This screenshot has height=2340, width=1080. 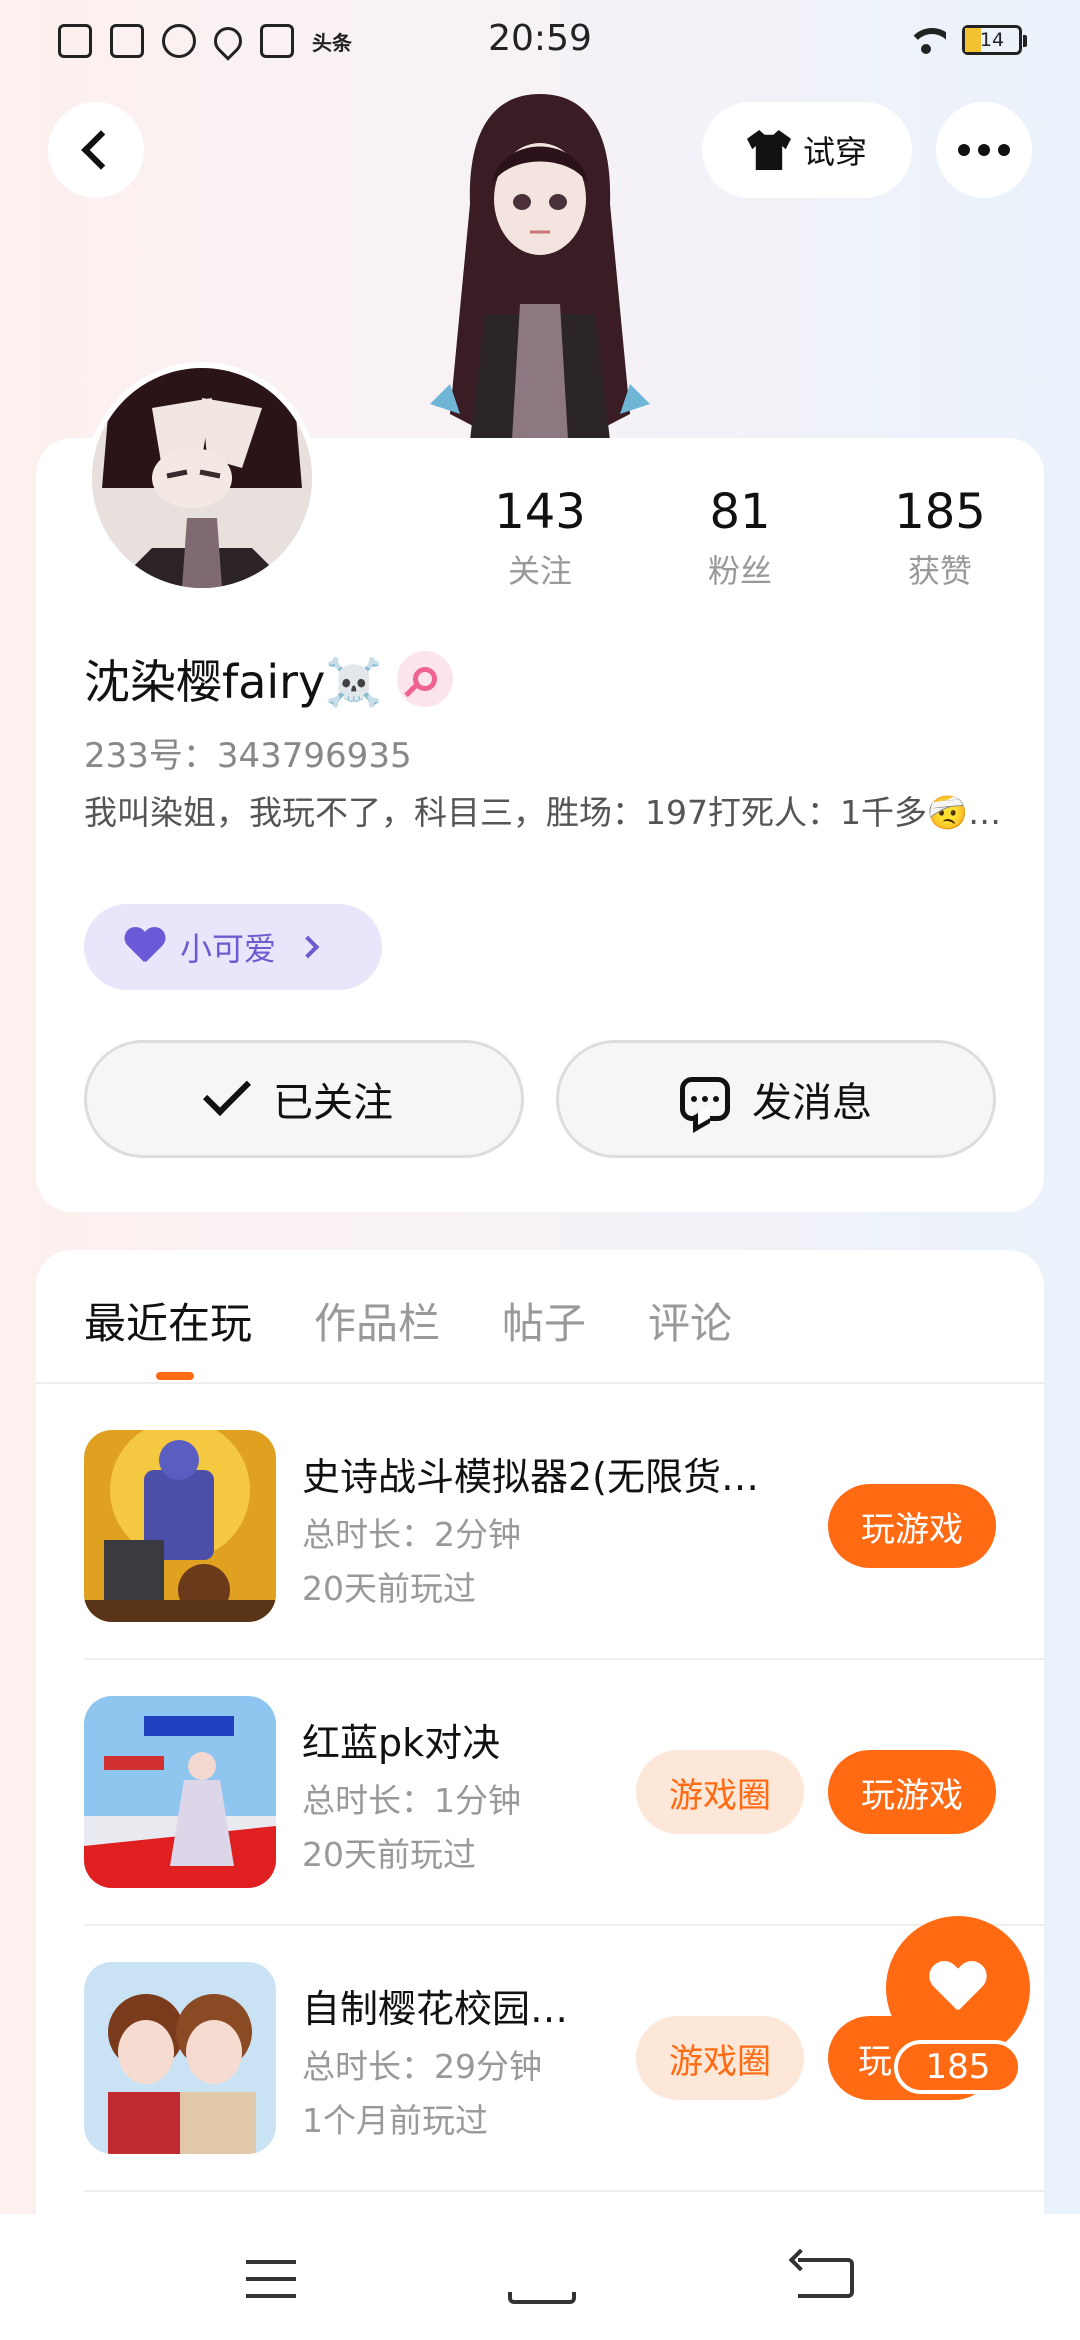 What do you see at coordinates (411, 1534) in the screenshot?
I see `game-duration: 总时长：2分钟` at bounding box center [411, 1534].